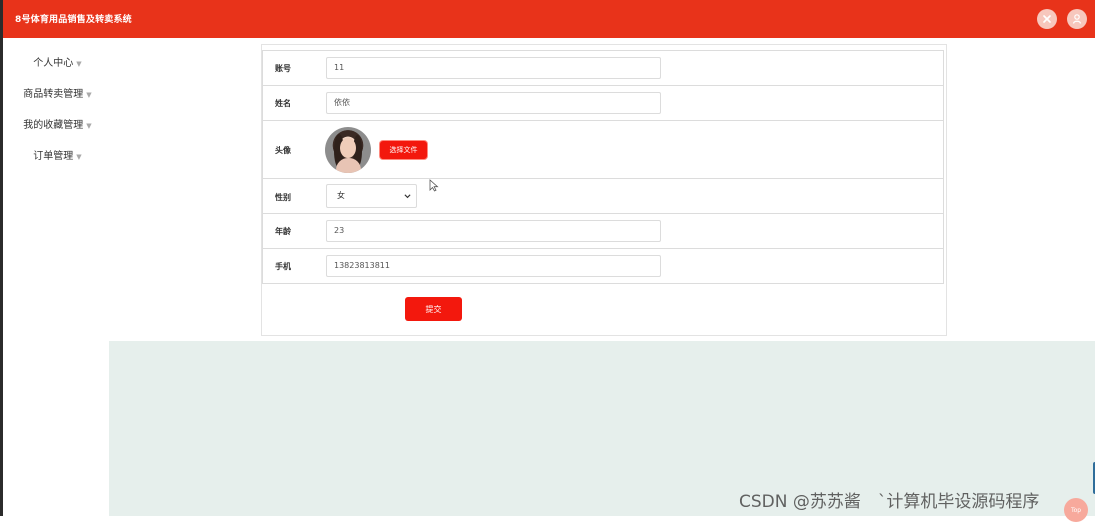 The height and width of the screenshot is (522, 1095). Describe the element at coordinates (341, 195) in the screenshot. I see `gender-selected-value: 女` at that location.